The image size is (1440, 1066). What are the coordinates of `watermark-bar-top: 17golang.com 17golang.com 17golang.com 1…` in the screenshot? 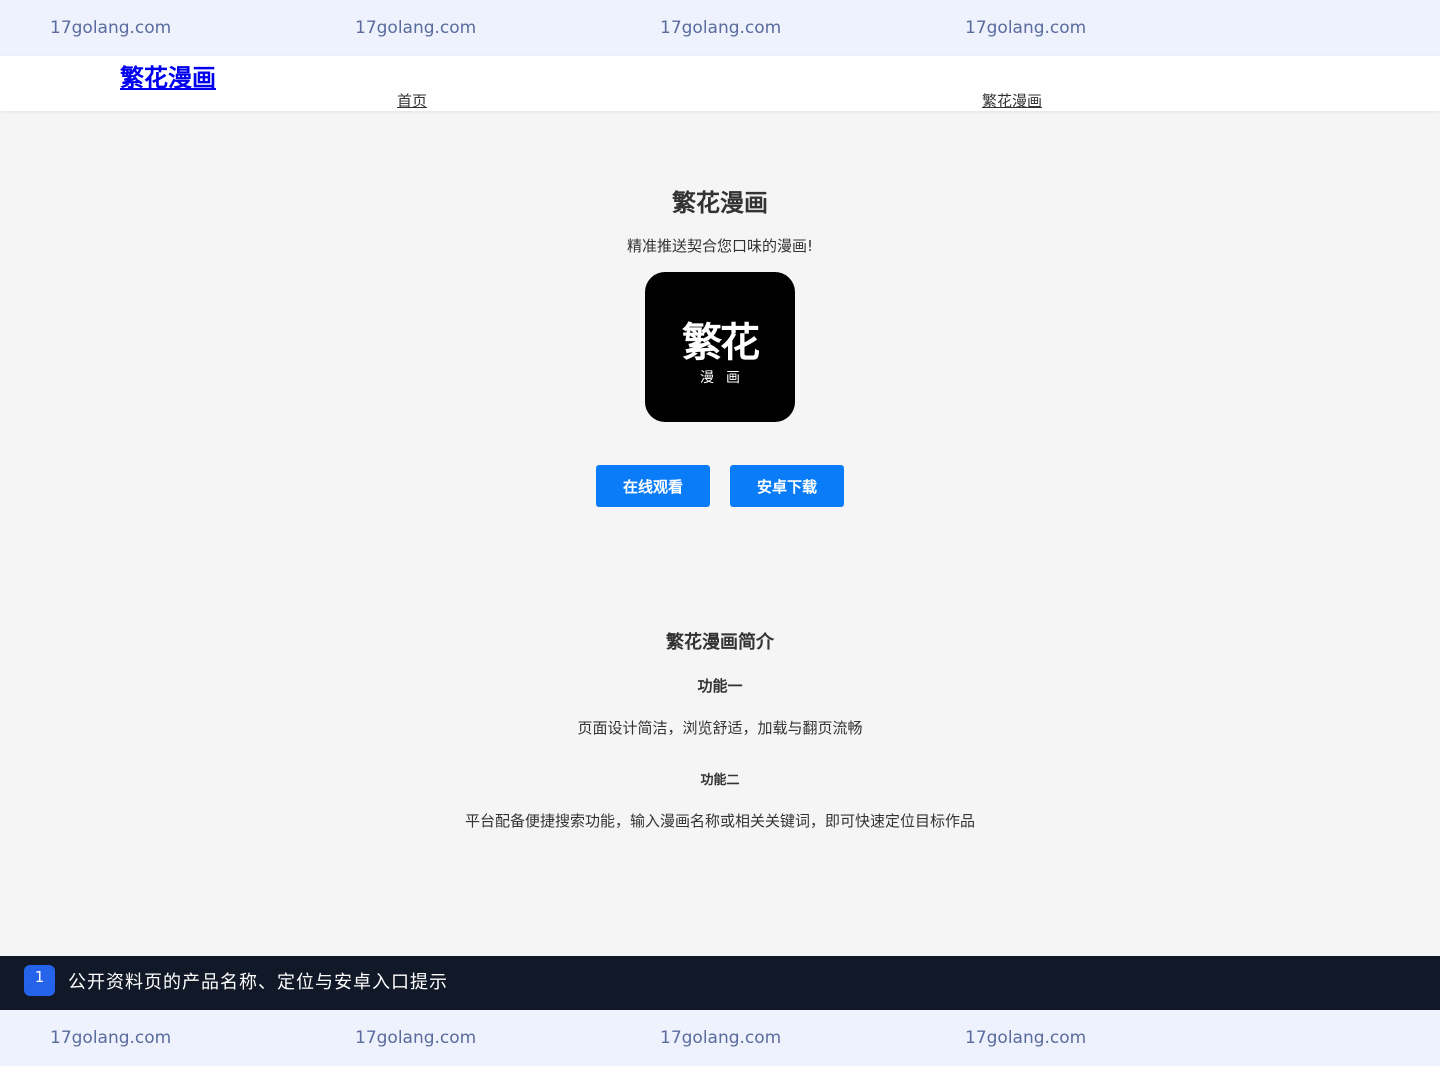 It's located at (720, 28).